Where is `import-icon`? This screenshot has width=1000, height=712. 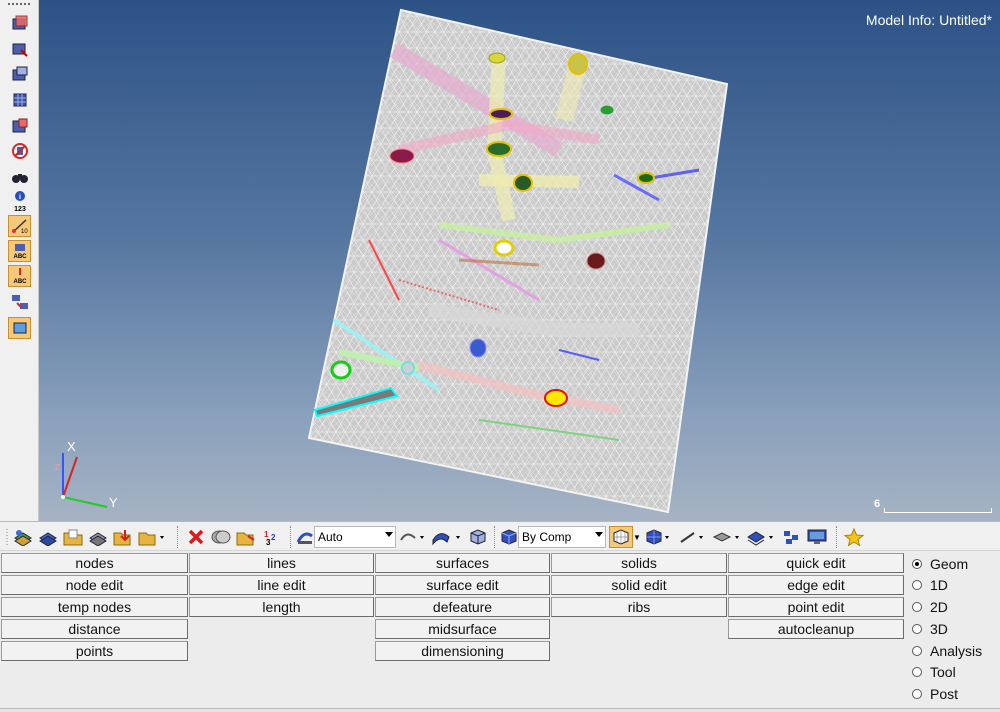
import-icon is located at coordinates (98, 537).